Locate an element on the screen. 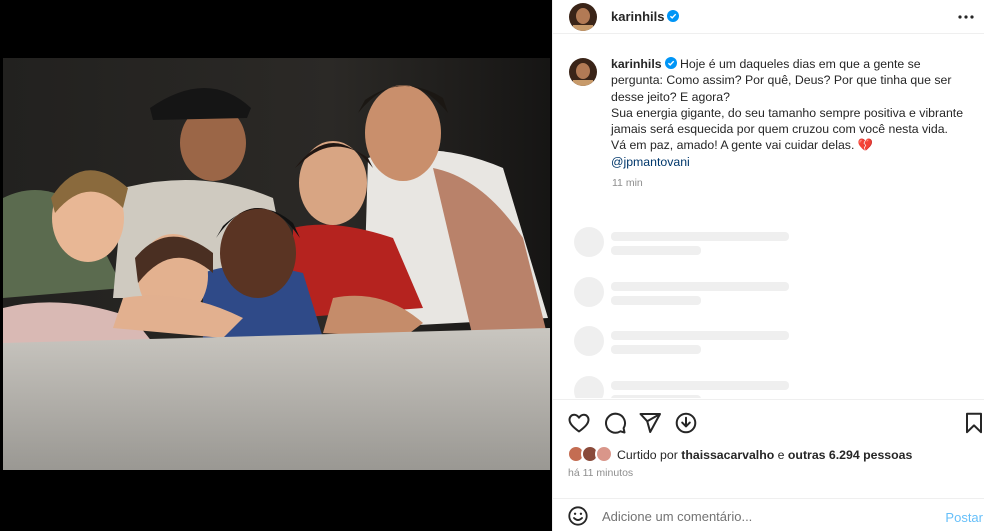 Image resolution: width=984 pixels, height=531 pixels. comment-input is located at coordinates (762, 516).